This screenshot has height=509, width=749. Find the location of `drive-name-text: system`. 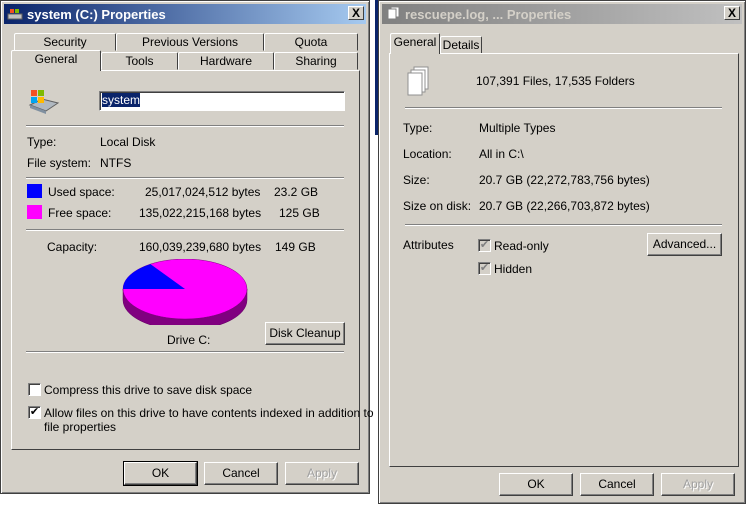

drive-name-text: system is located at coordinates (121, 100).